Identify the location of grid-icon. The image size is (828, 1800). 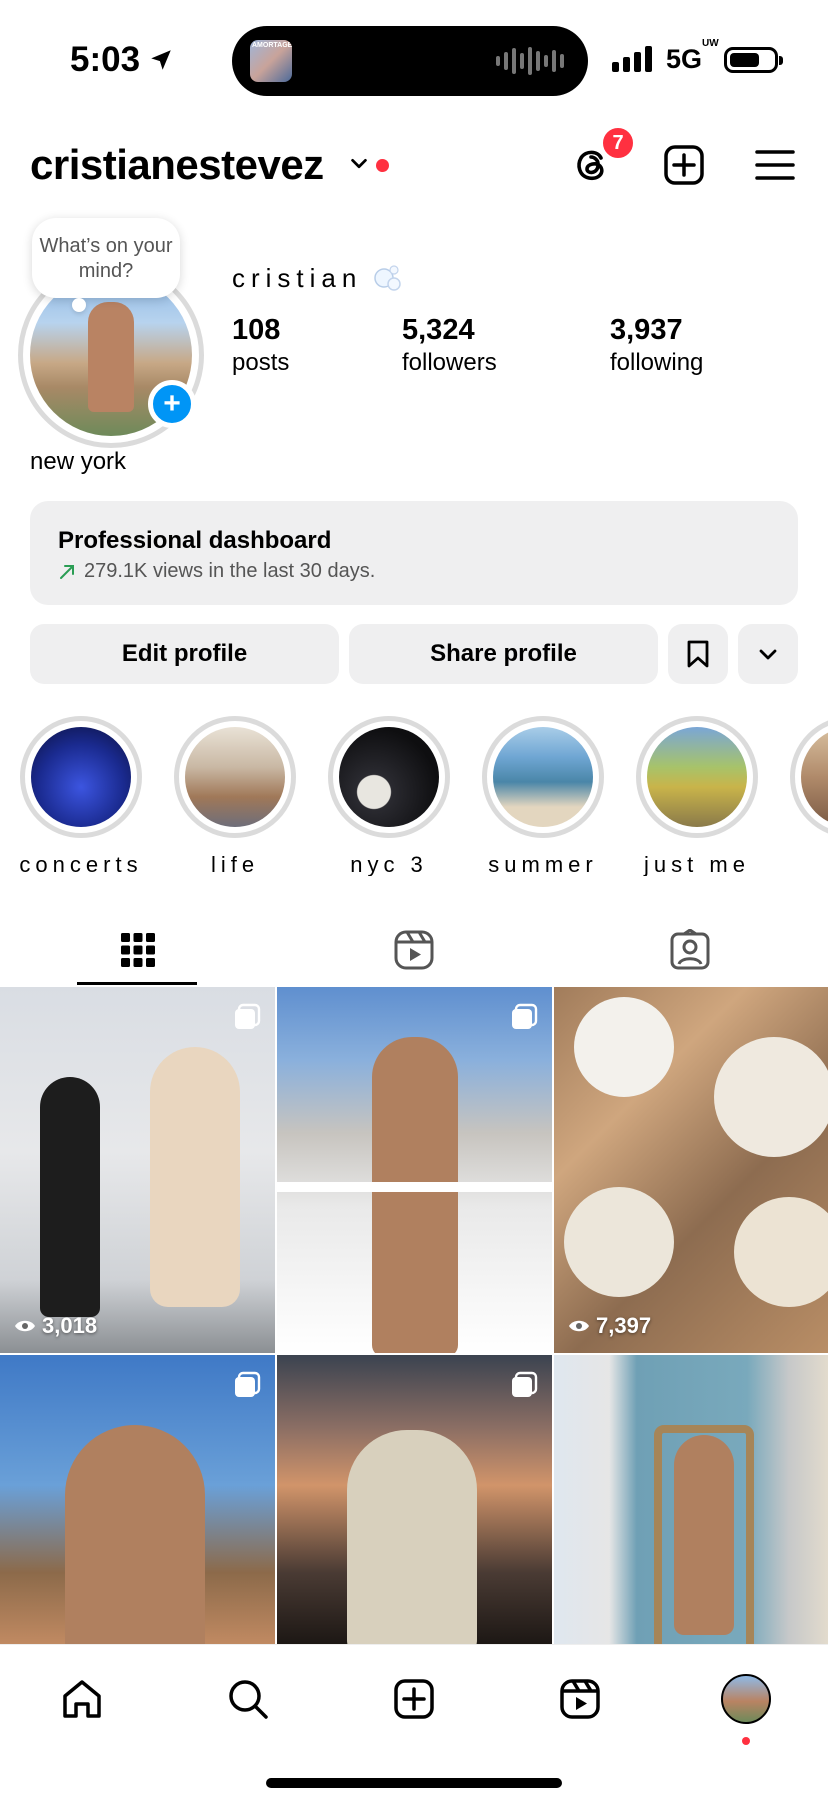
(138, 949).